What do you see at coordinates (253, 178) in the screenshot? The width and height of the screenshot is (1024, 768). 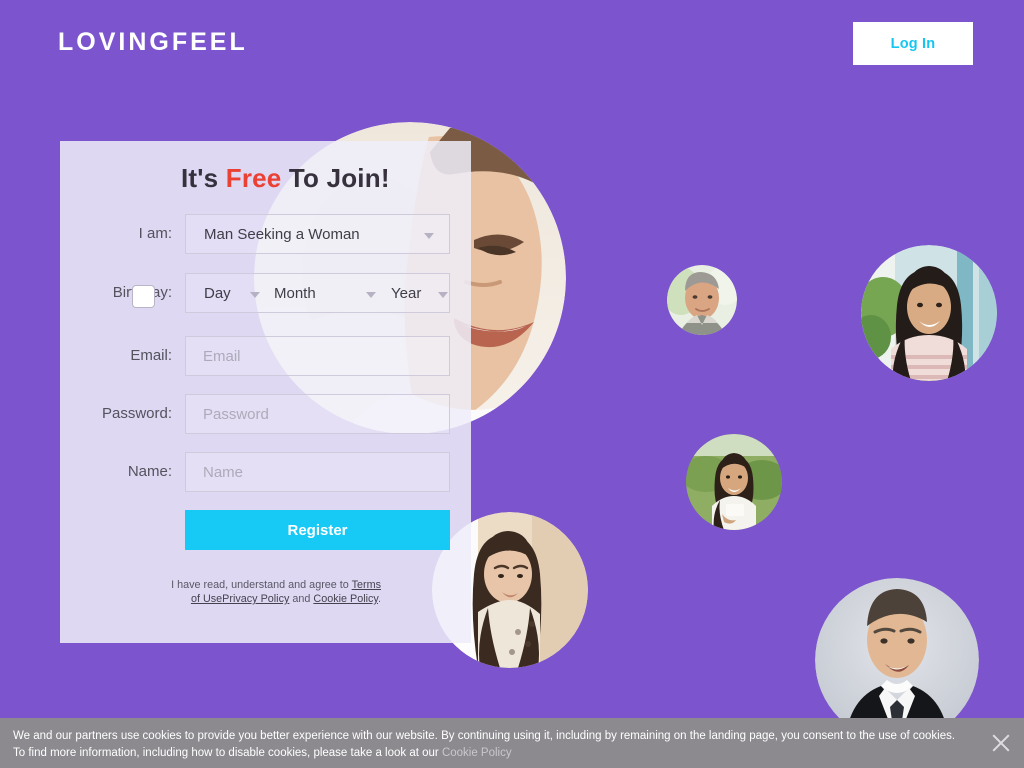 I see `heading-accent-free: Free` at bounding box center [253, 178].